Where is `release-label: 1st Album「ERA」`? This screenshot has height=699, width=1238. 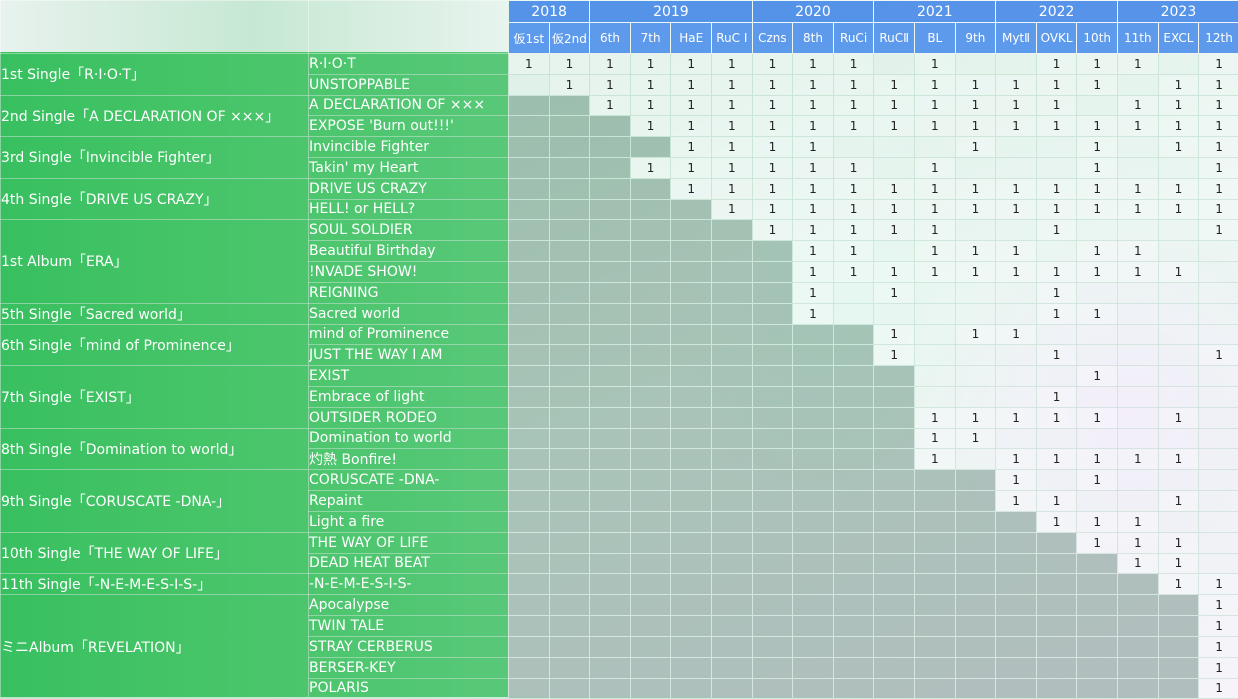 release-label: 1st Album「ERA」 is located at coordinates (155, 261).